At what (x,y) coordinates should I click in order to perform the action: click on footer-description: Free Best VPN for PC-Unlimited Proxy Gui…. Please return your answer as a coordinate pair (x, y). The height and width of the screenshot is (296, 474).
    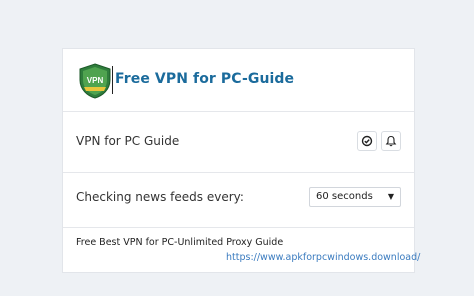
    Looking at the image, I should click on (180, 242).